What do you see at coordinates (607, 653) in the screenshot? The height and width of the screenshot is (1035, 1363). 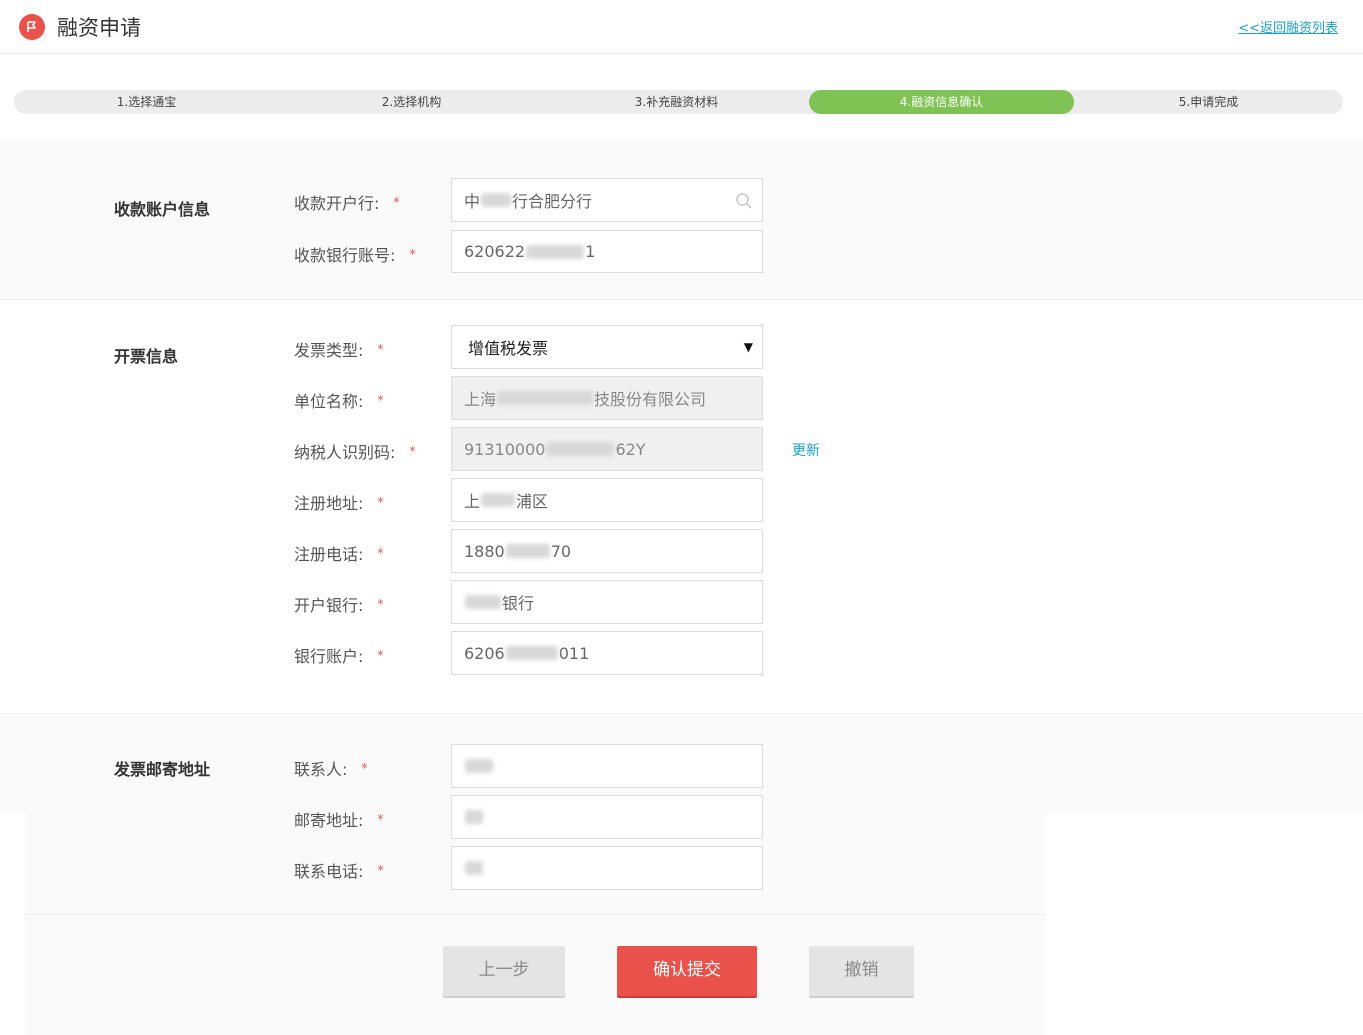 I see `invoice-account-field: 6206 011` at bounding box center [607, 653].